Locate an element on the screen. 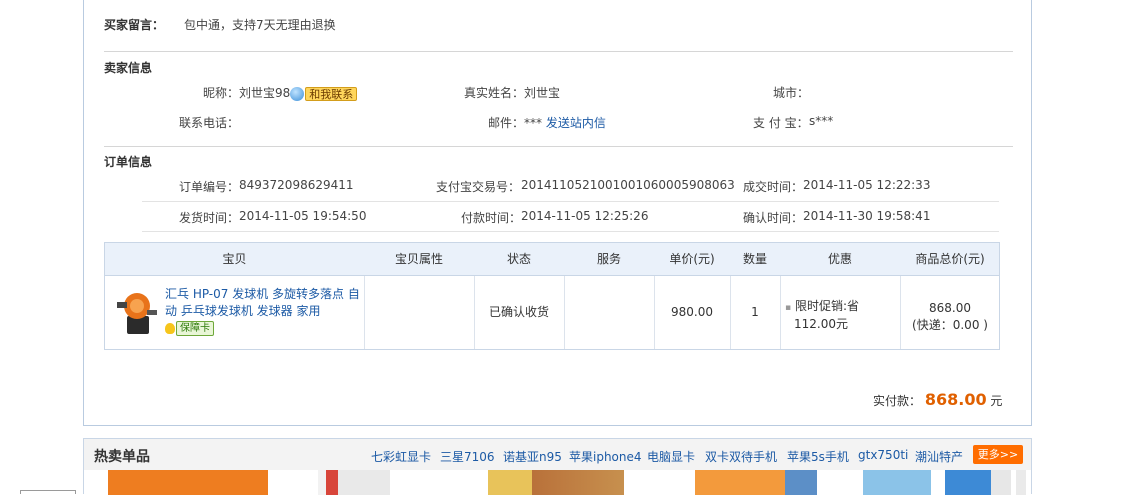 The width and height of the screenshot is (1145, 495). seller-alipay: s*** is located at coordinates (821, 121).